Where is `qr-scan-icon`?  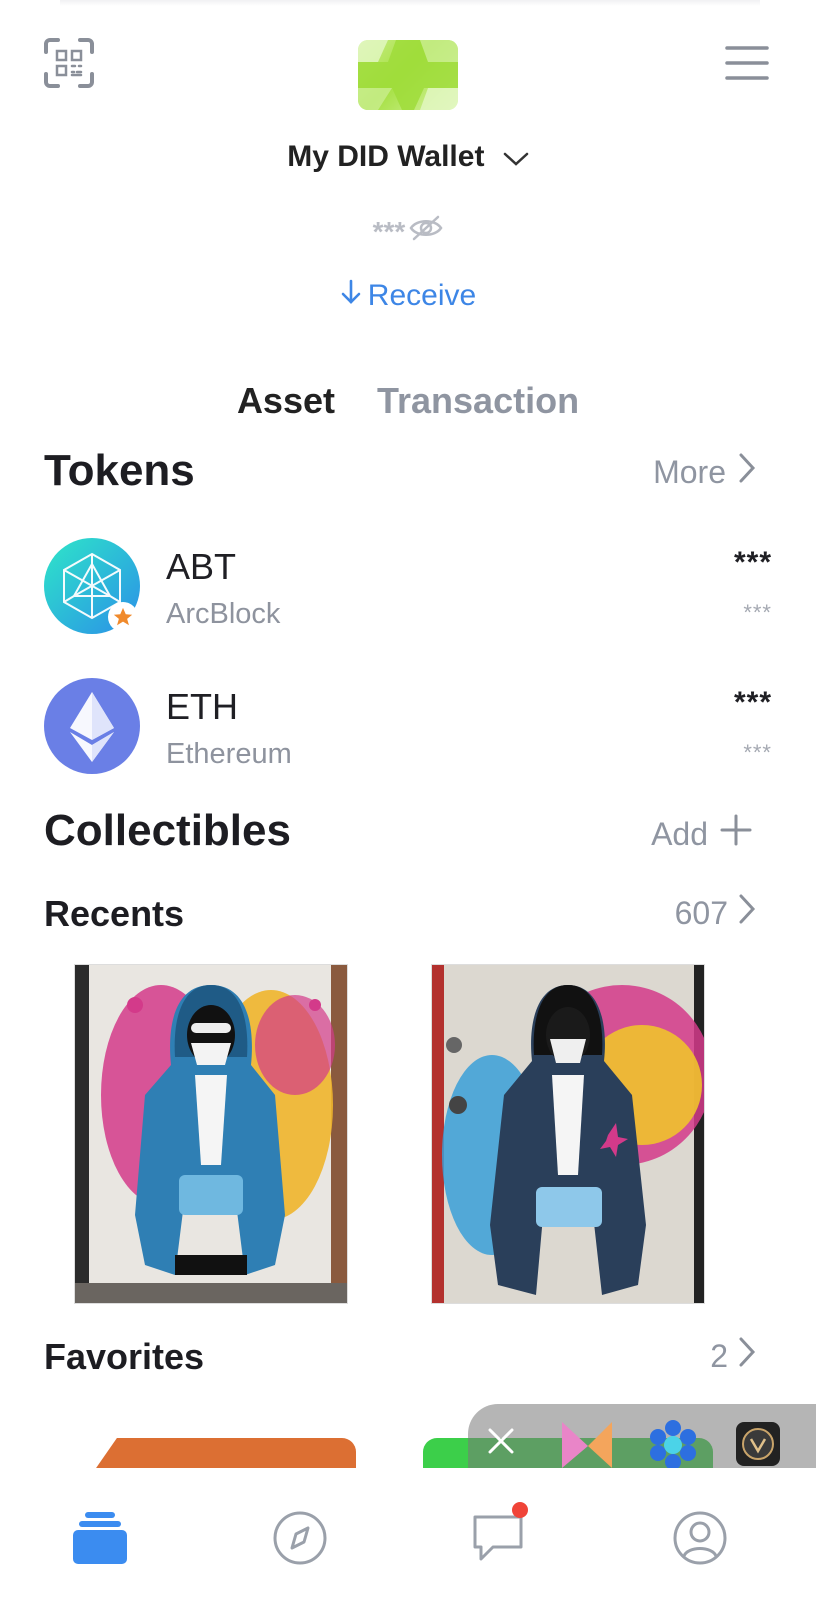 qr-scan-icon is located at coordinates (69, 63).